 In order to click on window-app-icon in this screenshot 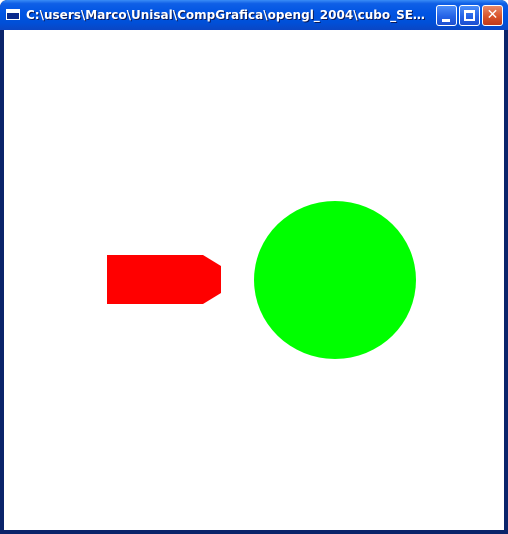, I will do `click(13, 14)`.